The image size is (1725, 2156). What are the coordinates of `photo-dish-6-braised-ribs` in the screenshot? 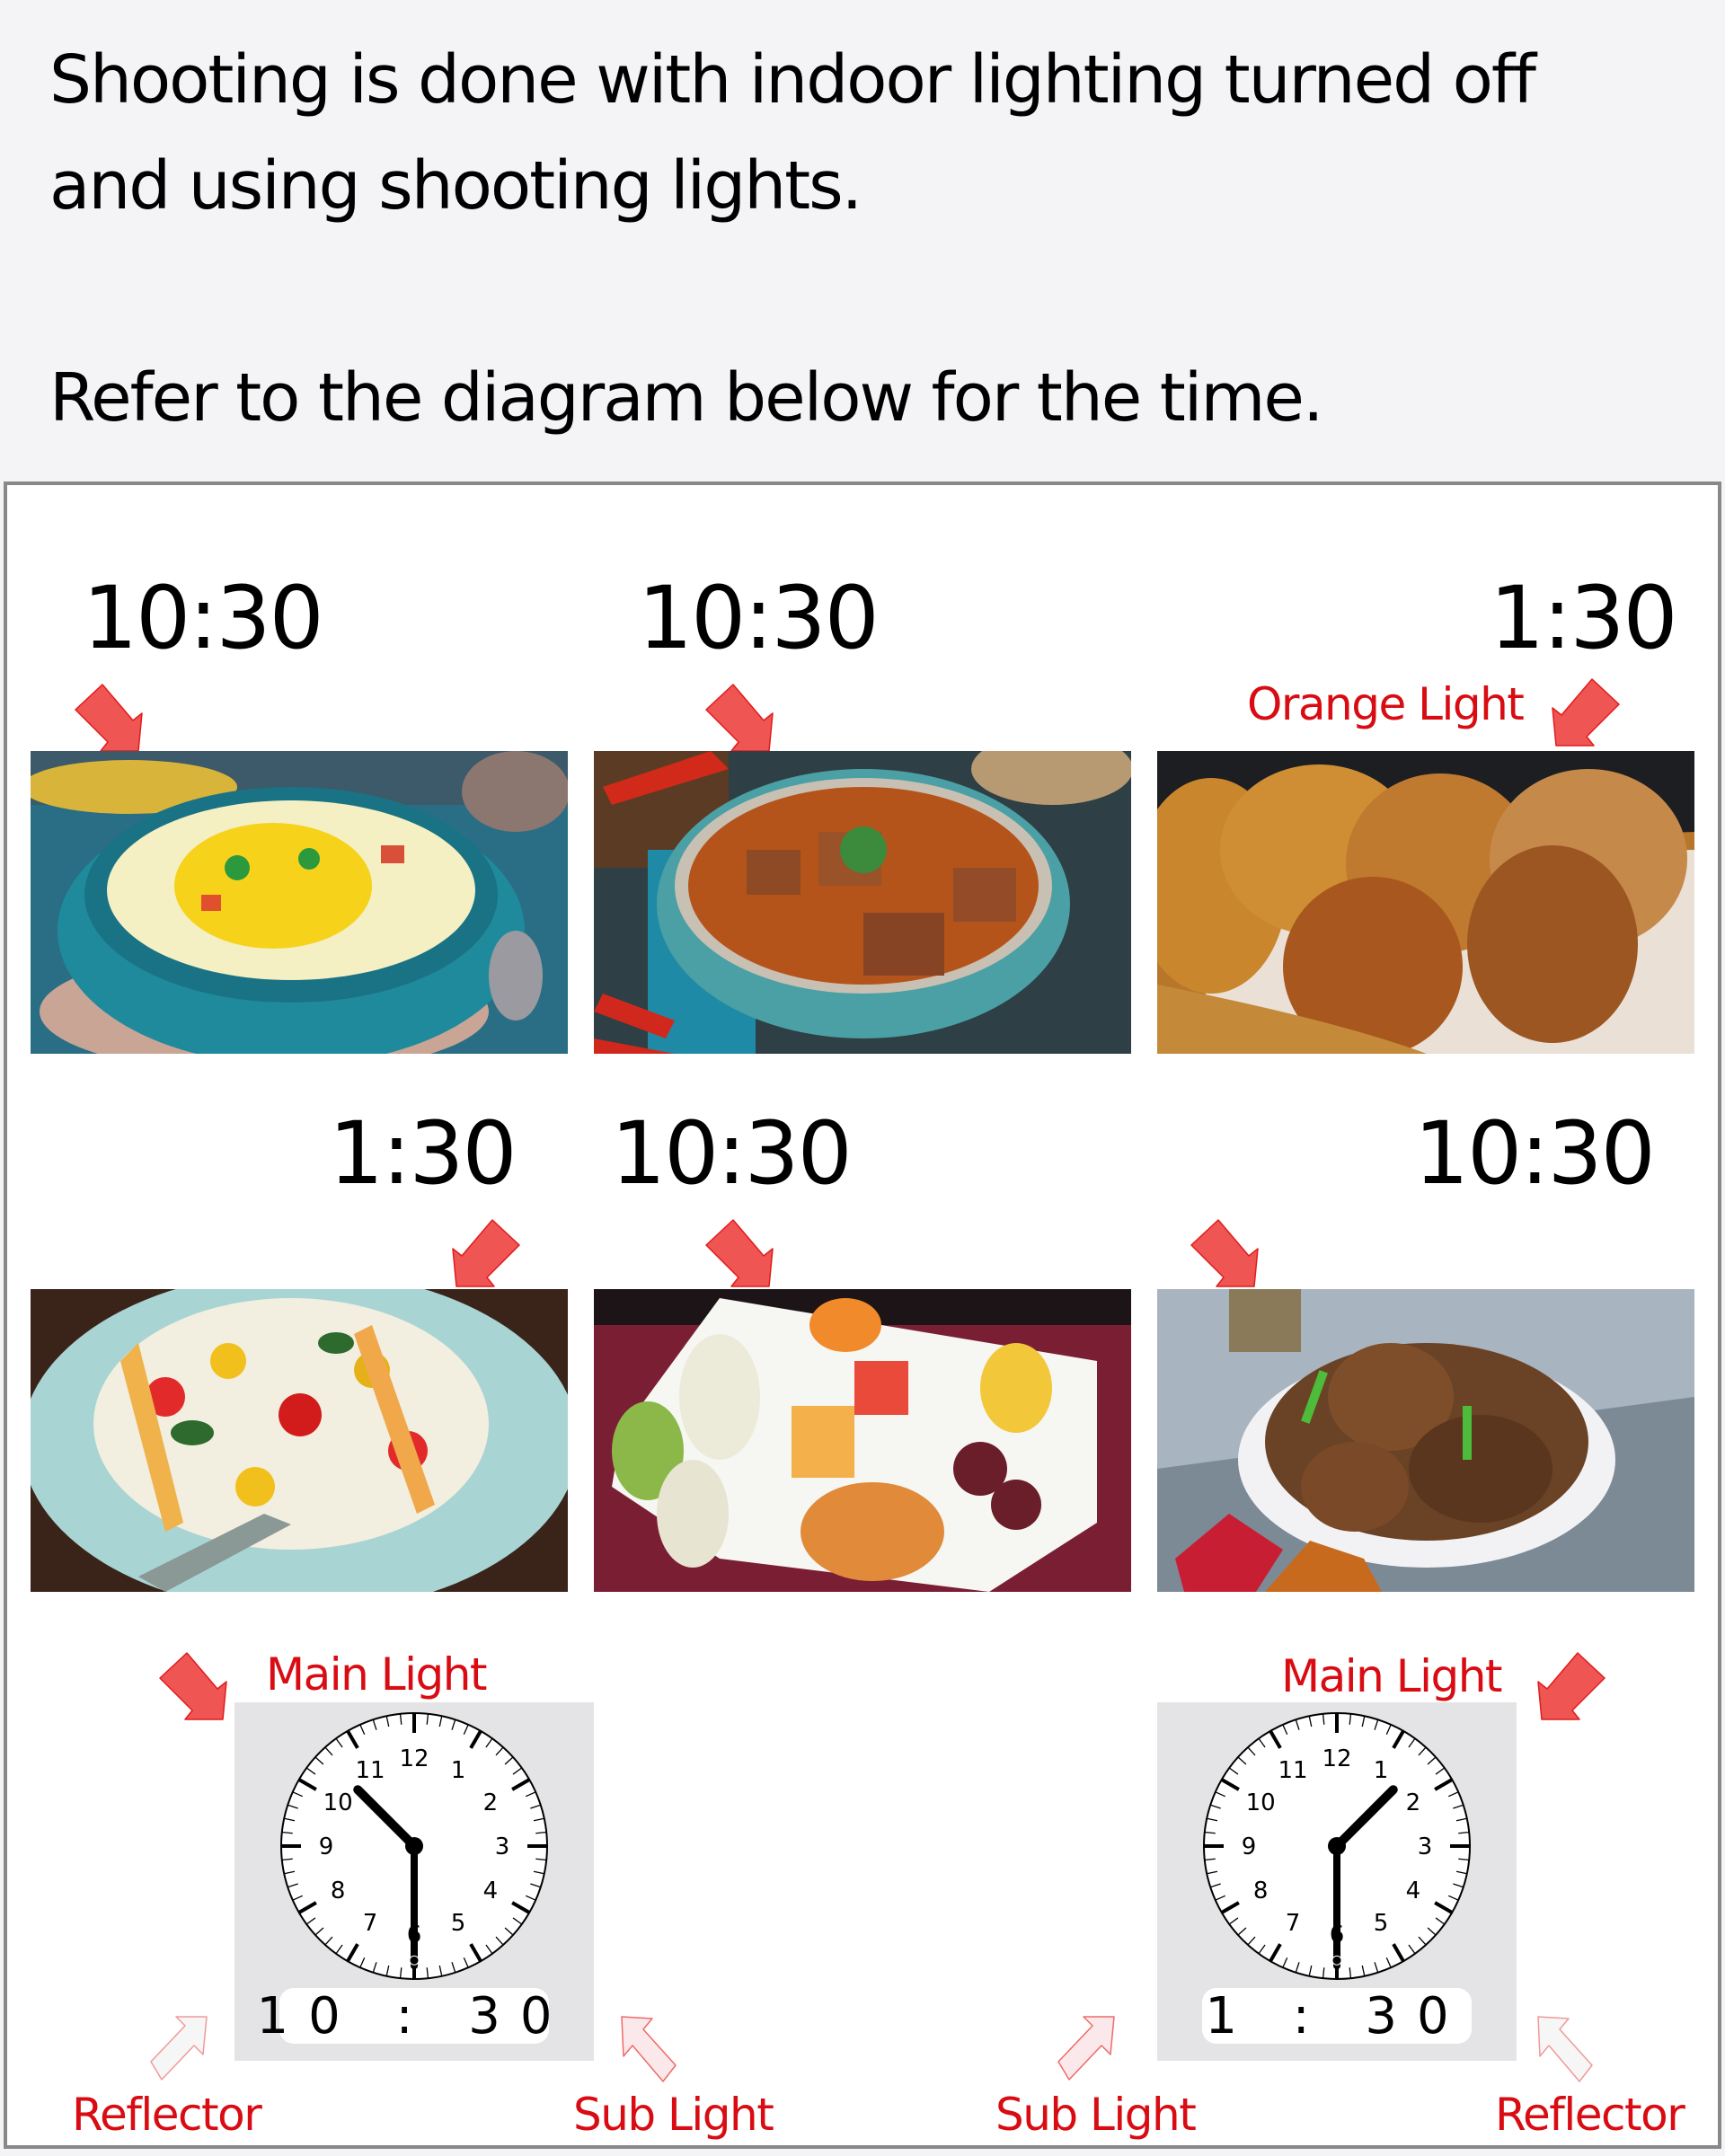 It's located at (1425, 1441).